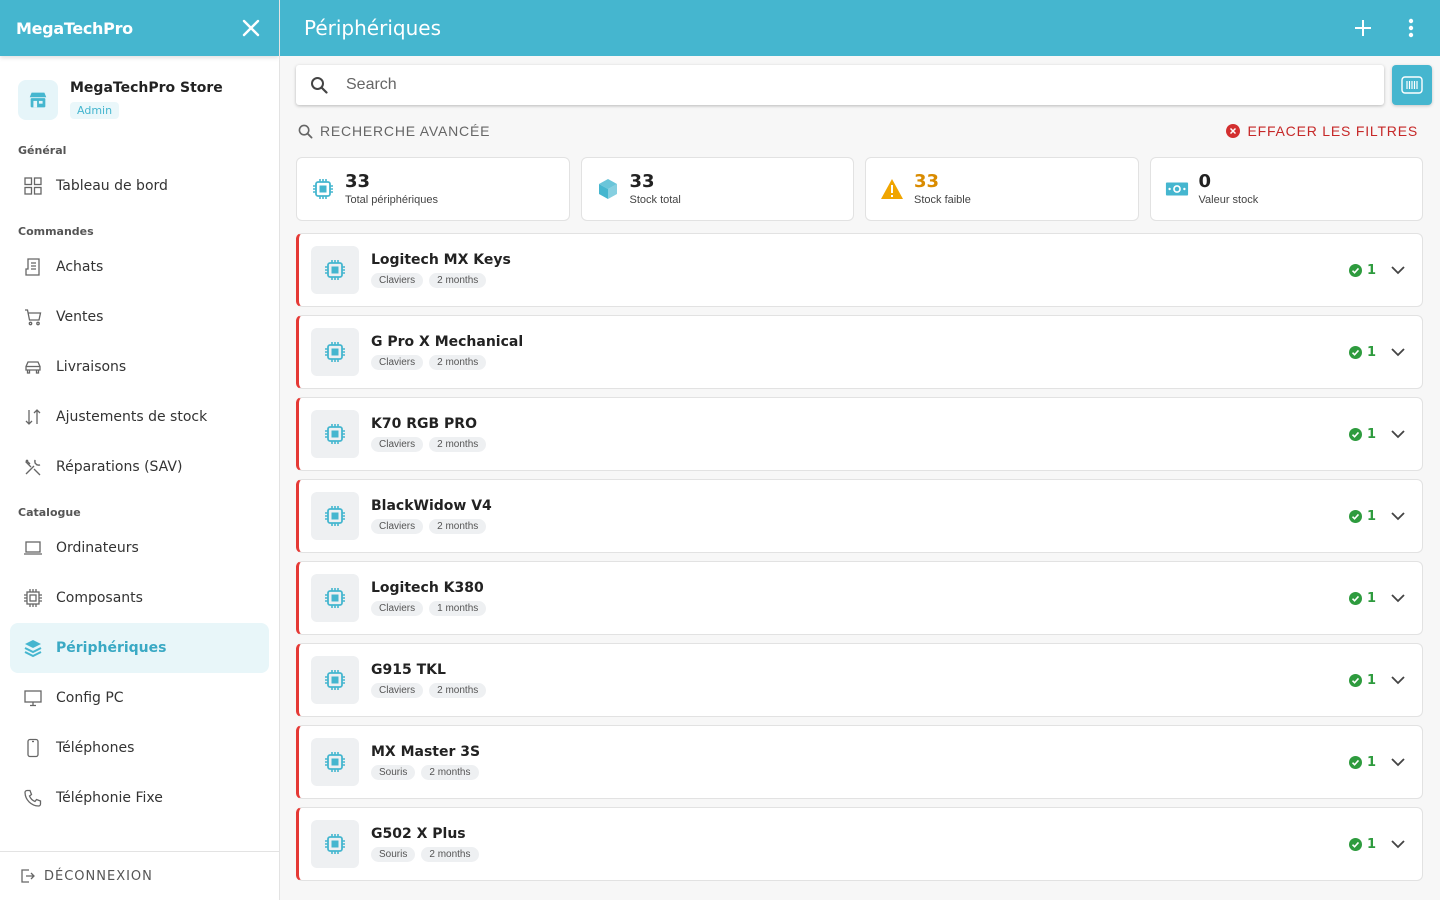 This screenshot has width=1440, height=900. What do you see at coordinates (33, 267) in the screenshot?
I see `receipt-icon` at bounding box center [33, 267].